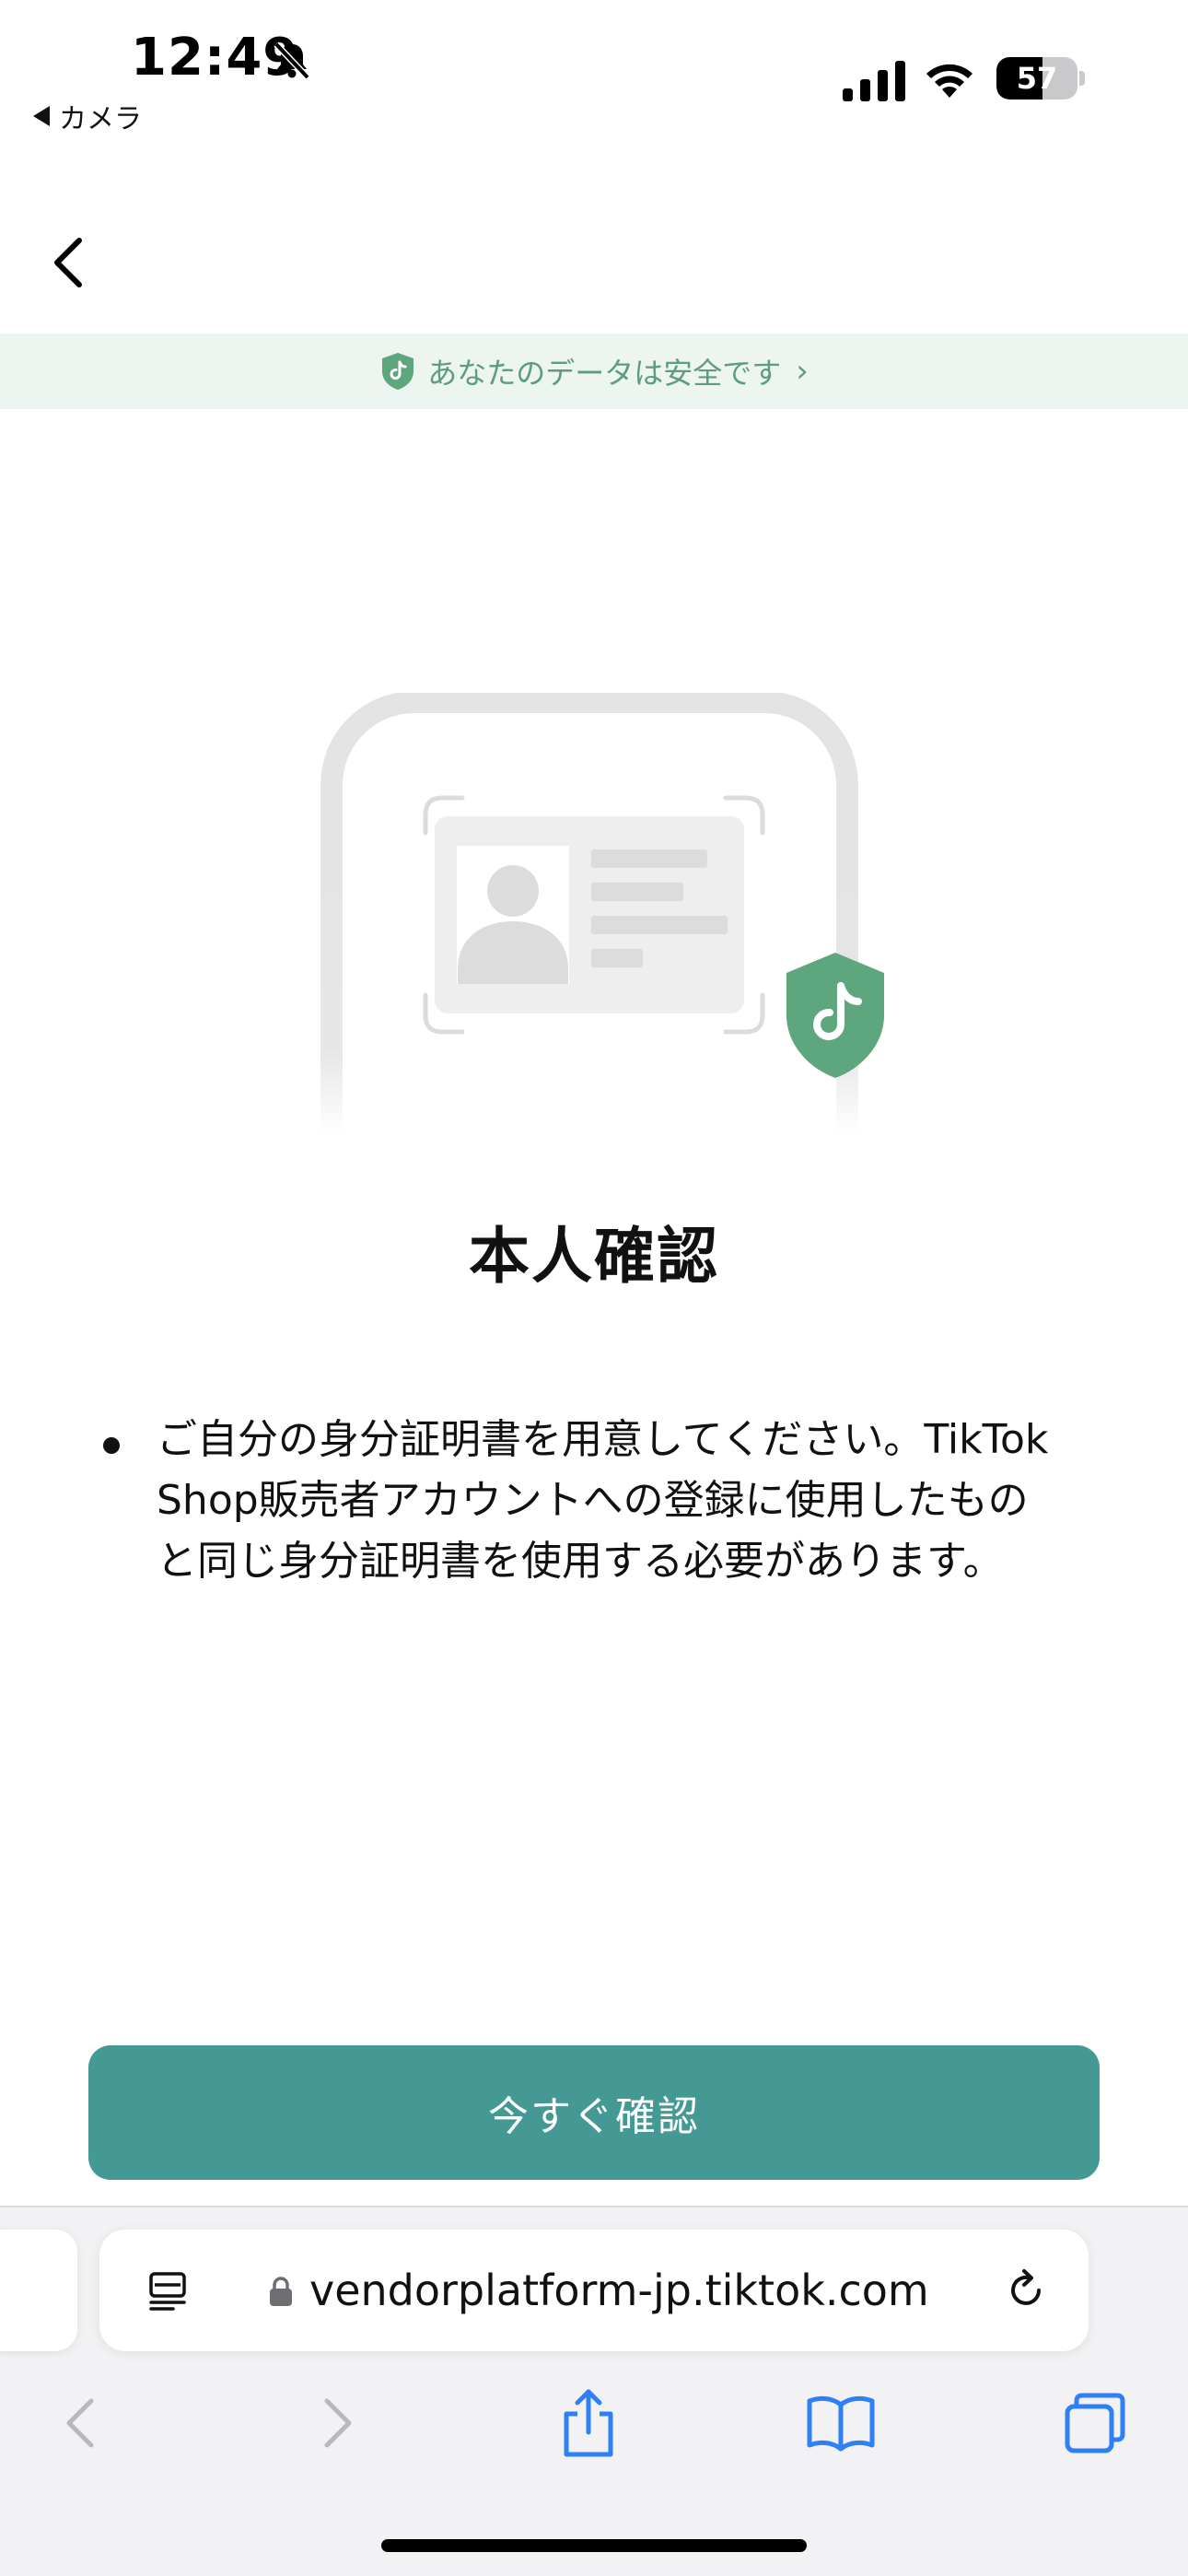 The image size is (1188, 2576). What do you see at coordinates (604, 373) in the screenshot?
I see `banner-text: あなたのデータは安全です` at bounding box center [604, 373].